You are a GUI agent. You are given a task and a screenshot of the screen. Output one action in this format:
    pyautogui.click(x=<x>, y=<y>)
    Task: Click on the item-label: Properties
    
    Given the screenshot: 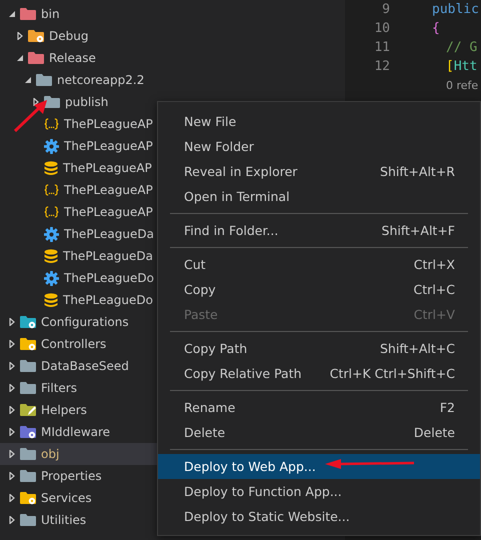 What is the action you would take?
    pyautogui.click(x=71, y=476)
    